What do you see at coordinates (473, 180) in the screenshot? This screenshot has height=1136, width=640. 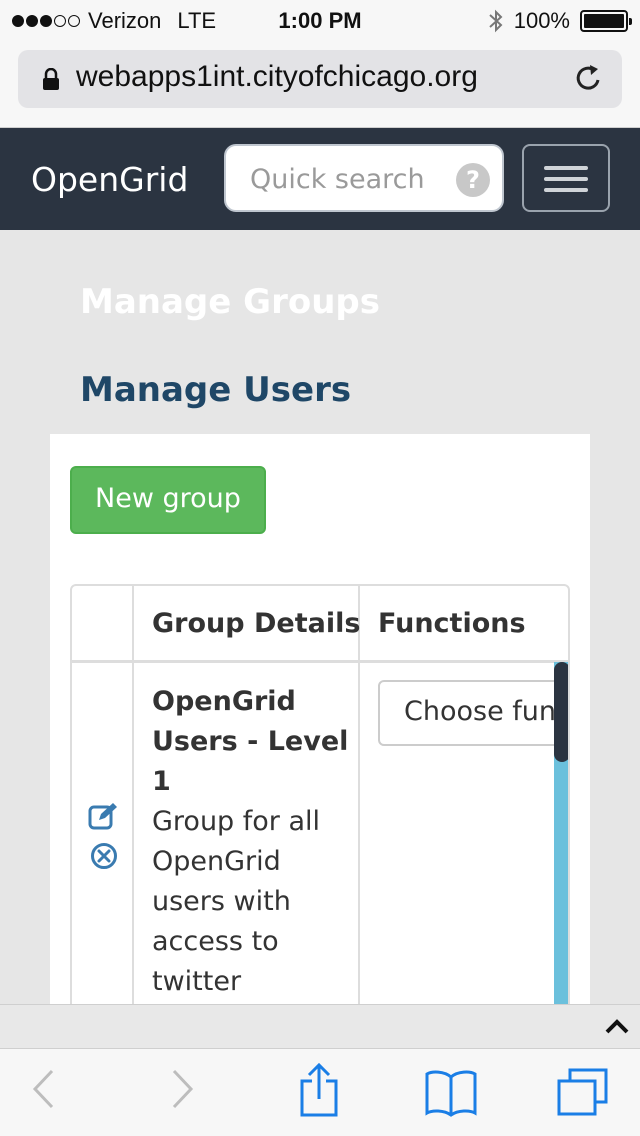 I see `help-icon: ?` at bounding box center [473, 180].